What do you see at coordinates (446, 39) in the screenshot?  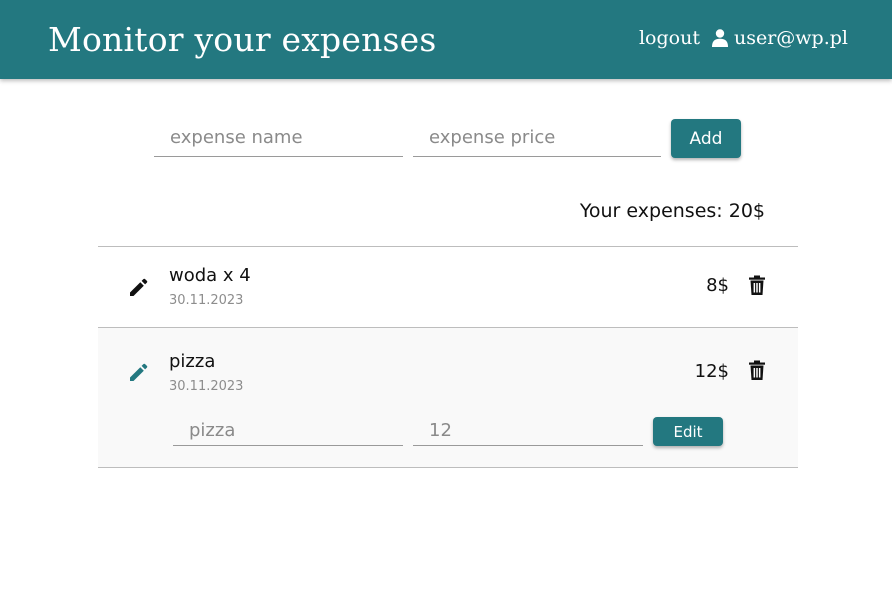 I see `app-header: Monitor your expenses logout user@wp.pl` at bounding box center [446, 39].